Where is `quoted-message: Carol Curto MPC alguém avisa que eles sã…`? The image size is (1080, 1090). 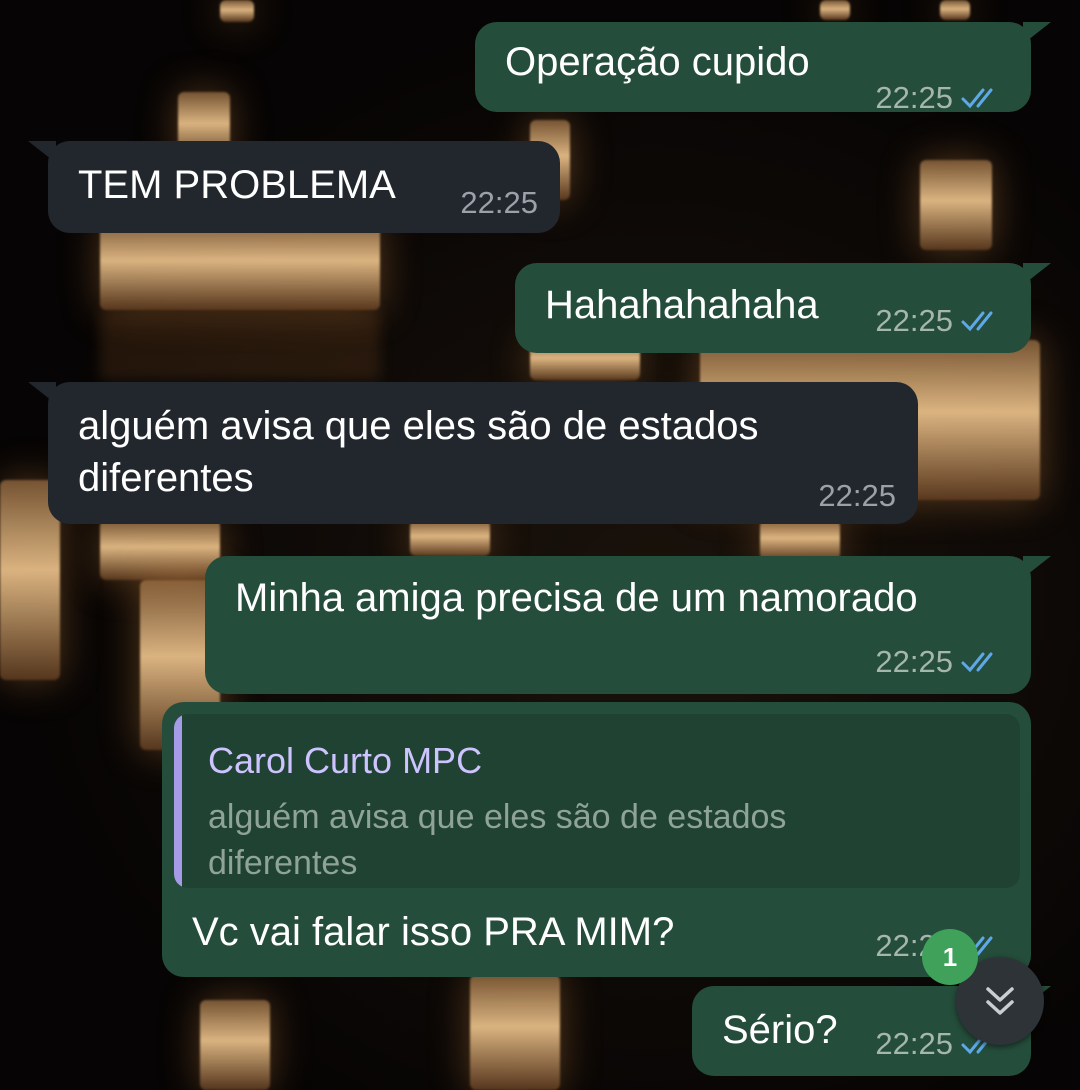 quoted-message: Carol Curto MPC alguém avisa que eles sã… is located at coordinates (597, 801).